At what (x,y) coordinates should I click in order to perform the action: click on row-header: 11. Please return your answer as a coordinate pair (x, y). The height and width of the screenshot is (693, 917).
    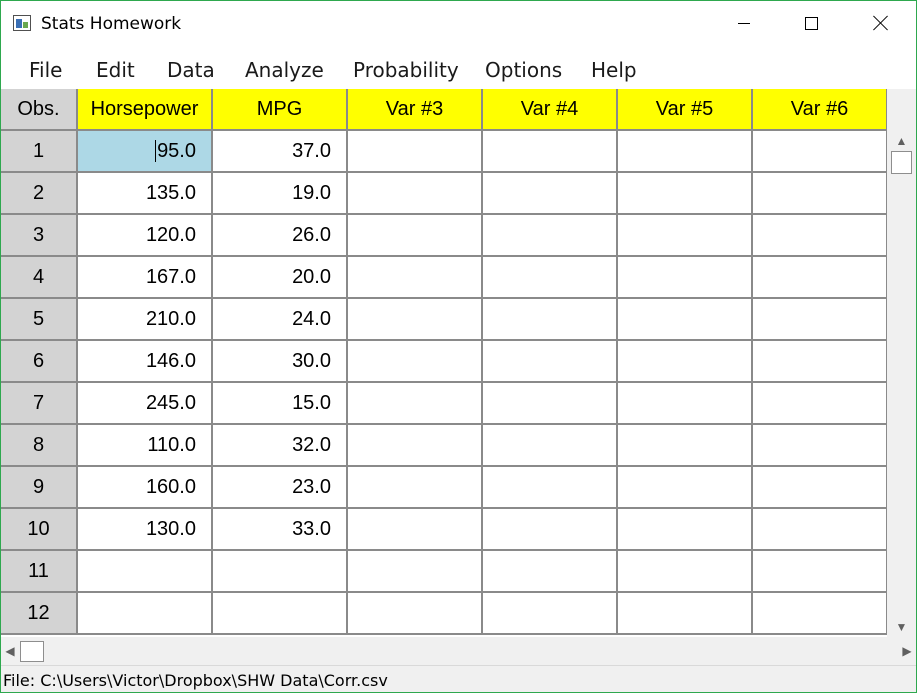
    Looking at the image, I should click on (39, 572).